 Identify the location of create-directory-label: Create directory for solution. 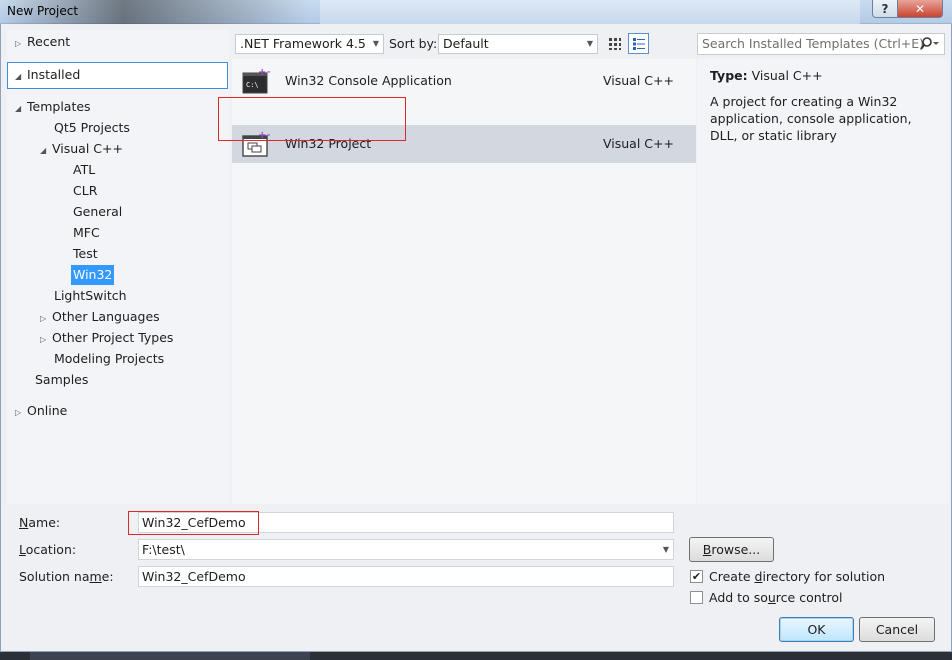
(797, 576).